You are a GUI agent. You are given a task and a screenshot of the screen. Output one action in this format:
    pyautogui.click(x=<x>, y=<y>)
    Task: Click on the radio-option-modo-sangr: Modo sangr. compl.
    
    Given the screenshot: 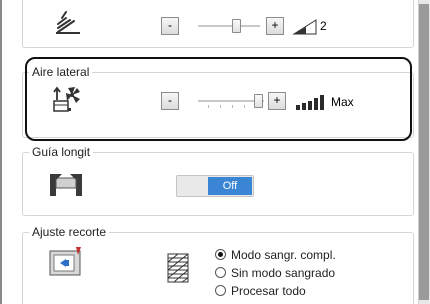 What is the action you would take?
    pyautogui.click(x=275, y=255)
    